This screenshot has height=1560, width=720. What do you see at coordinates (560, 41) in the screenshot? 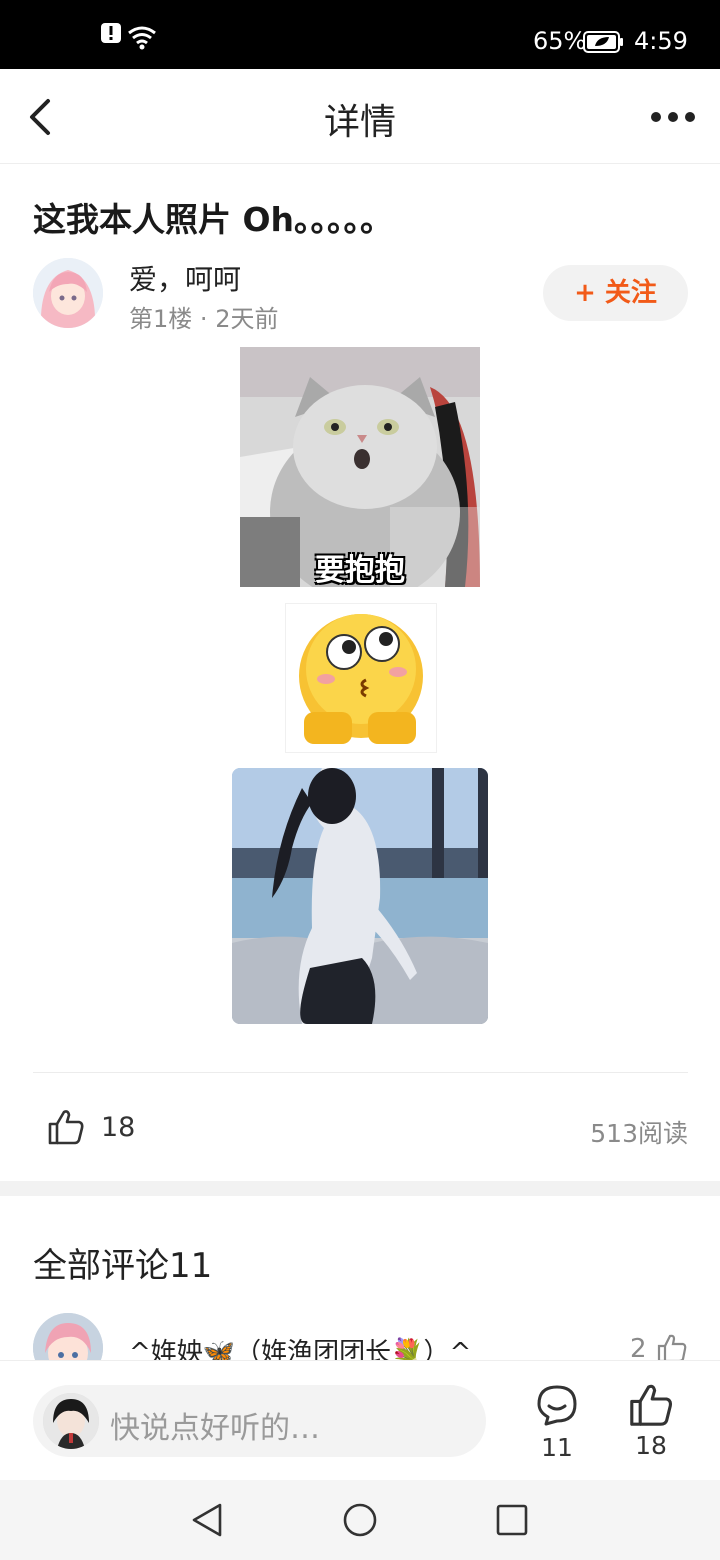
I see `battery-percent: 65%` at bounding box center [560, 41].